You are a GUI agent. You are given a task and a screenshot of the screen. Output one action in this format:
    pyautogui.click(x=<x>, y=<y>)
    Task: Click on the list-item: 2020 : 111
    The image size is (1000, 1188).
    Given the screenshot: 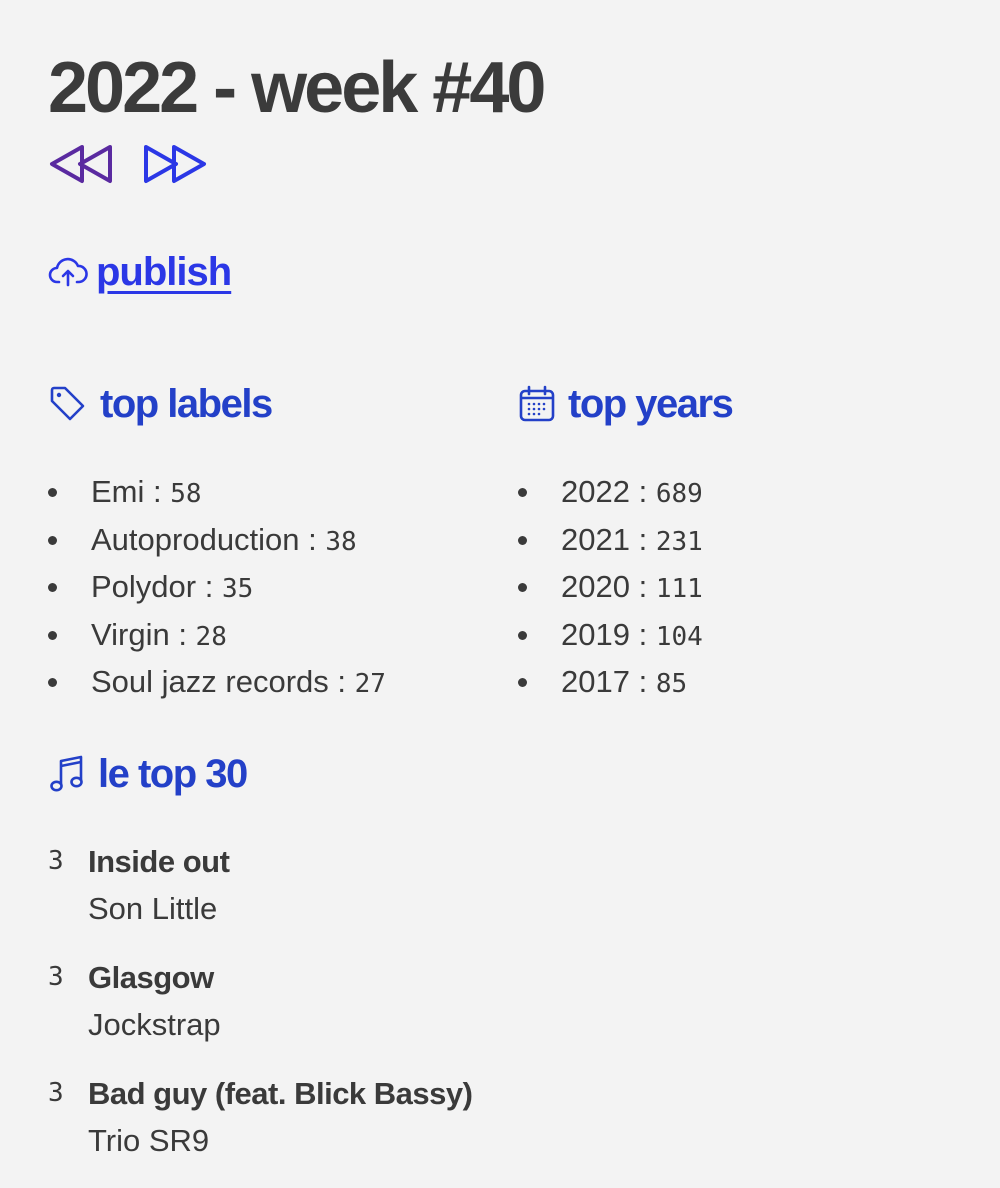 What is the action you would take?
    pyautogui.click(x=610, y=589)
    